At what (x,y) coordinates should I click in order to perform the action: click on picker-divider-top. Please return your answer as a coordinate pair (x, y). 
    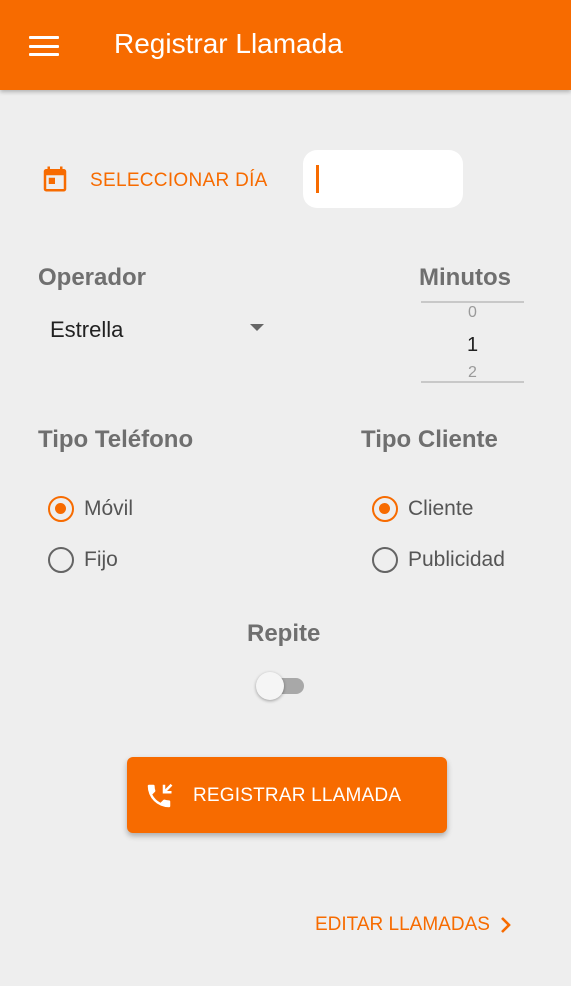
    Looking at the image, I should click on (472, 302).